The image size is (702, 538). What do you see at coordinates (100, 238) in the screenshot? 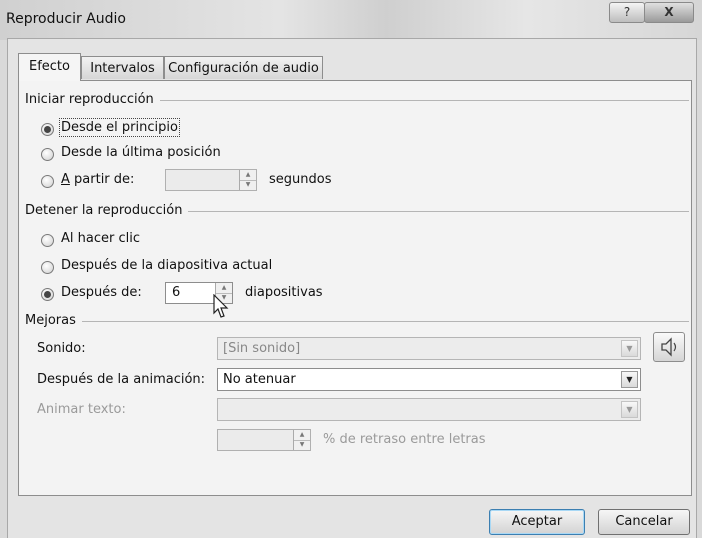
I see `label-on-click: Al hacer clic` at bounding box center [100, 238].